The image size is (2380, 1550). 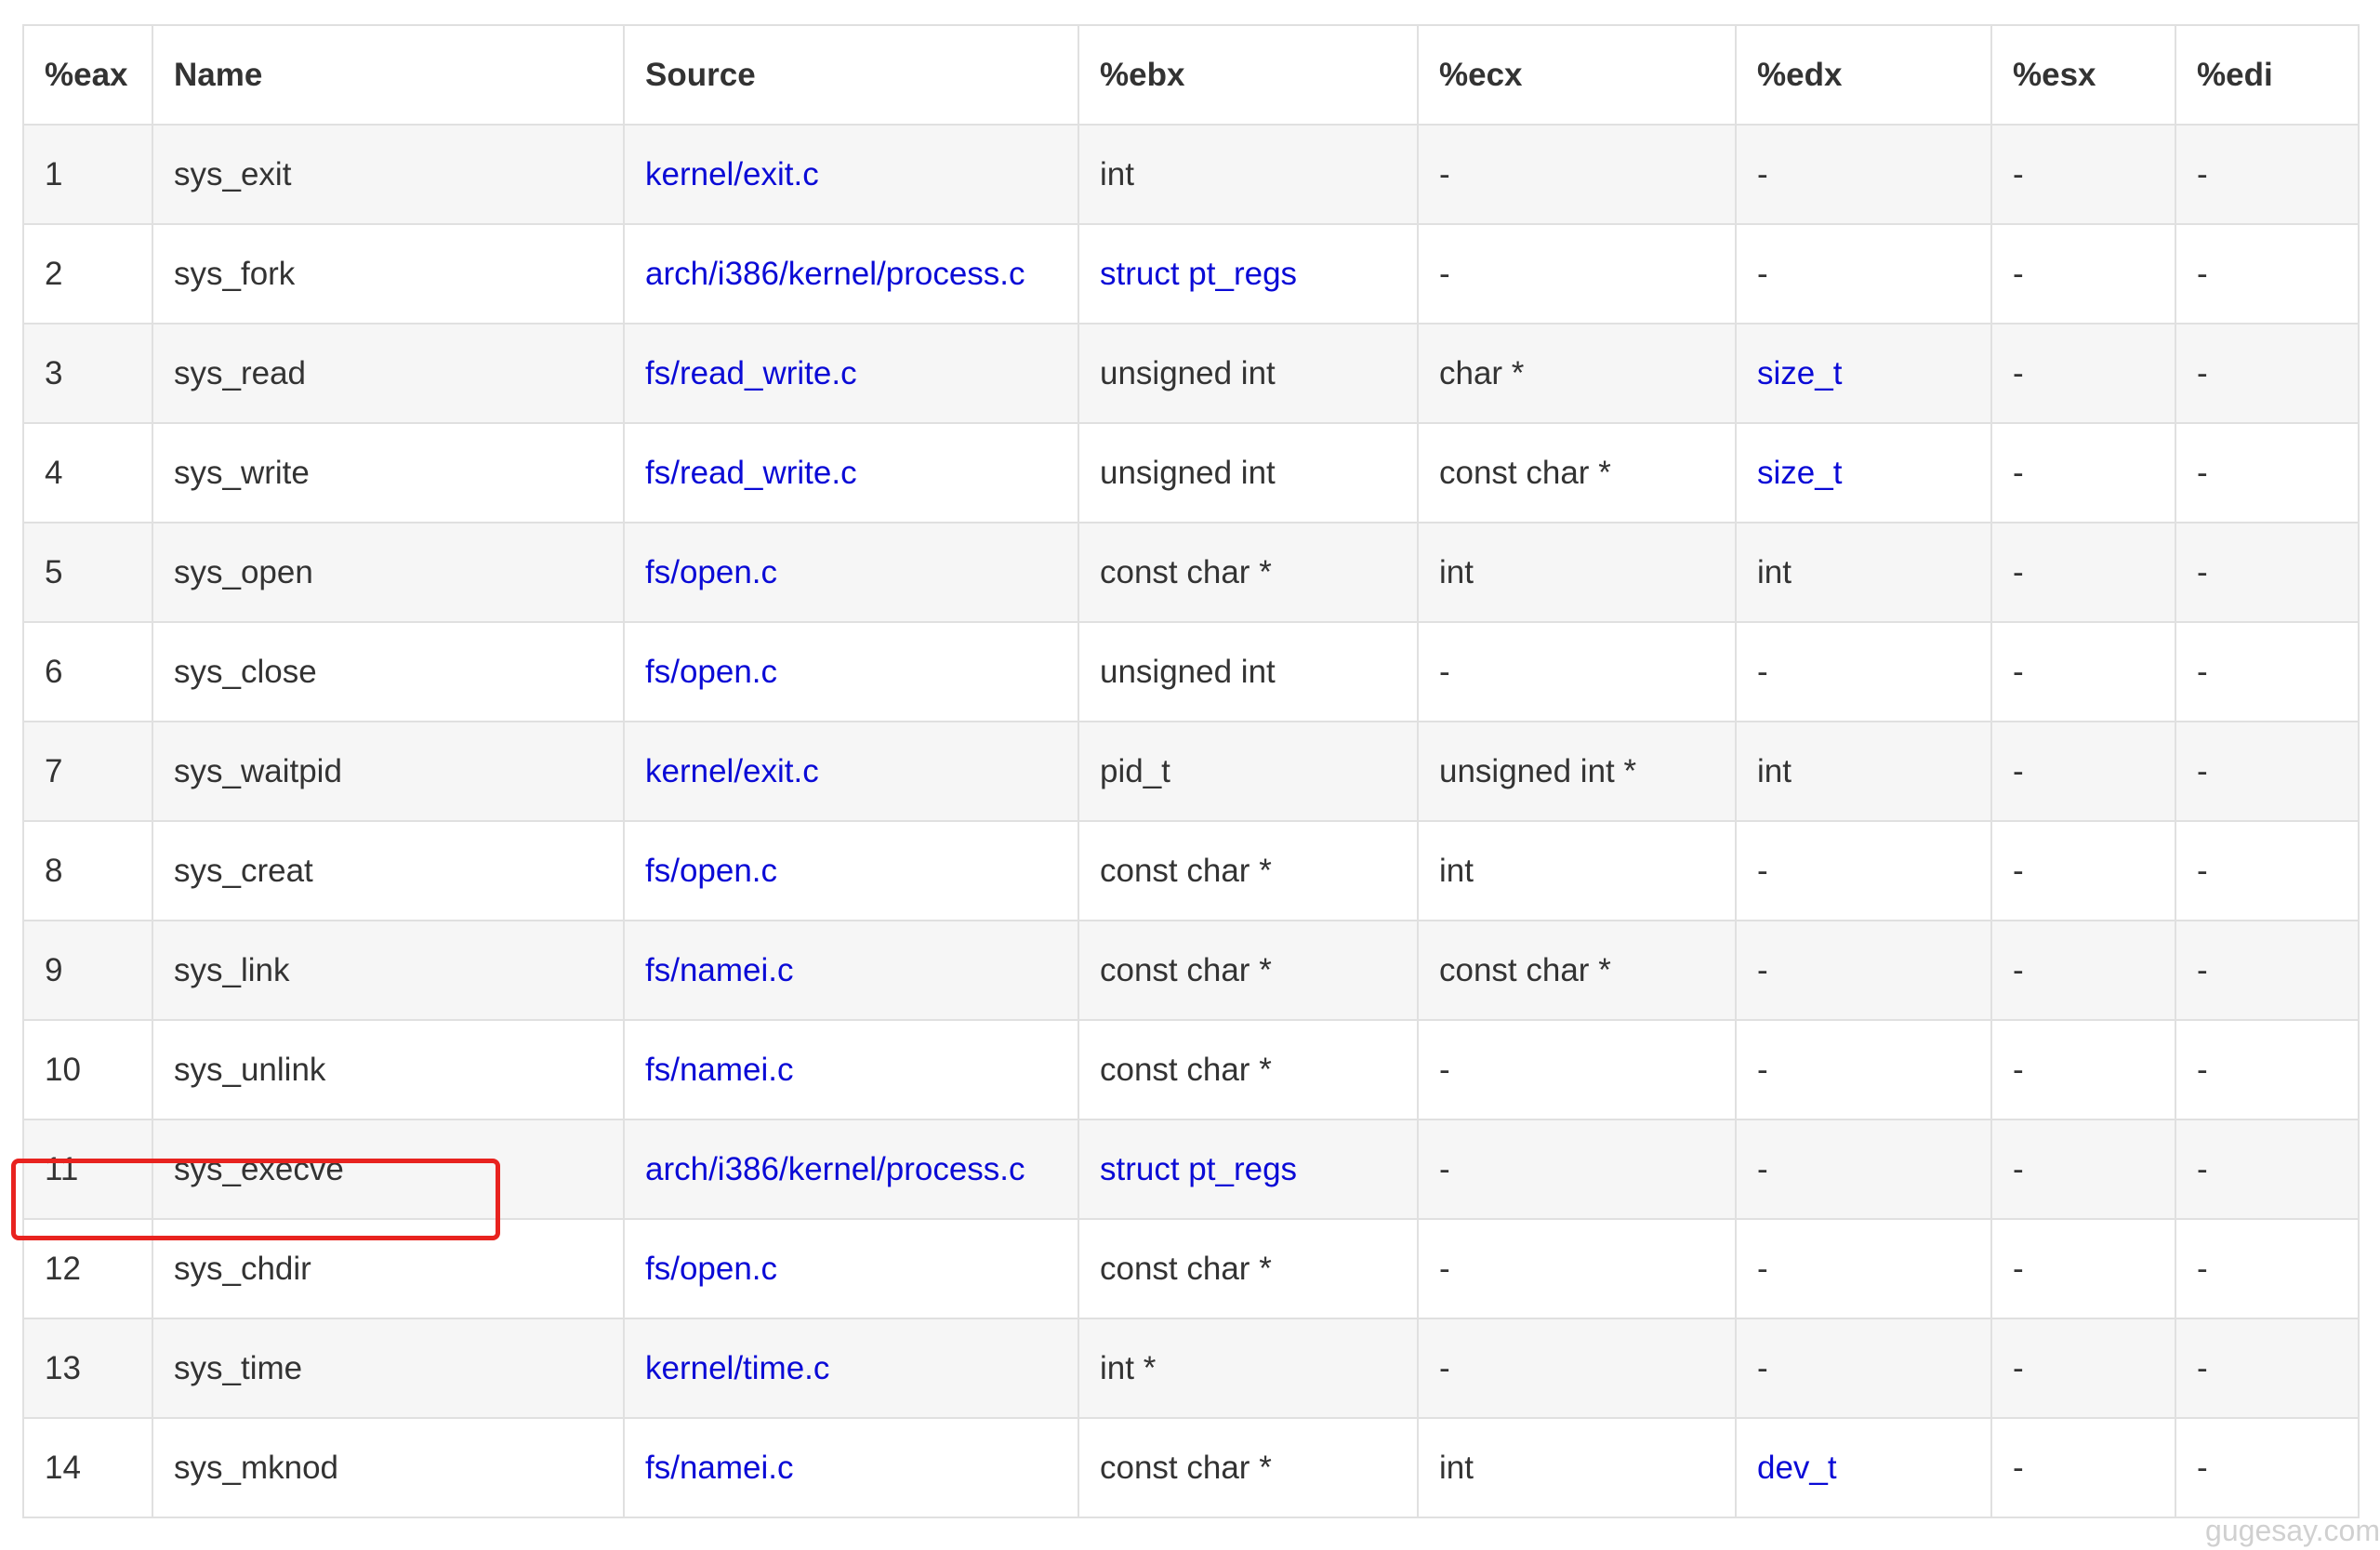 What do you see at coordinates (1863, 572) in the screenshot?
I see `cell-edx: int` at bounding box center [1863, 572].